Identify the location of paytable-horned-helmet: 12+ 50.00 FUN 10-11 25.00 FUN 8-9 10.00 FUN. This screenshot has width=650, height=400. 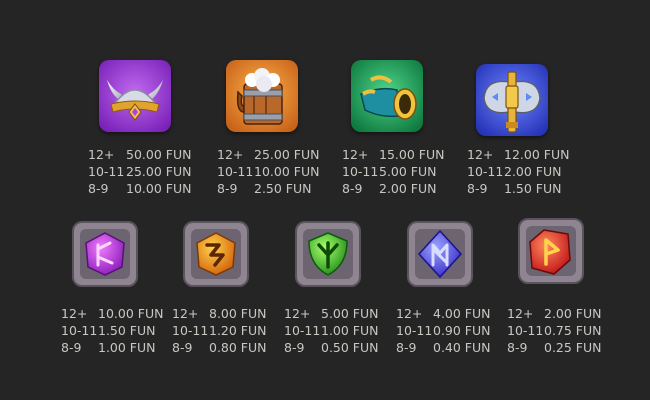
(139, 171).